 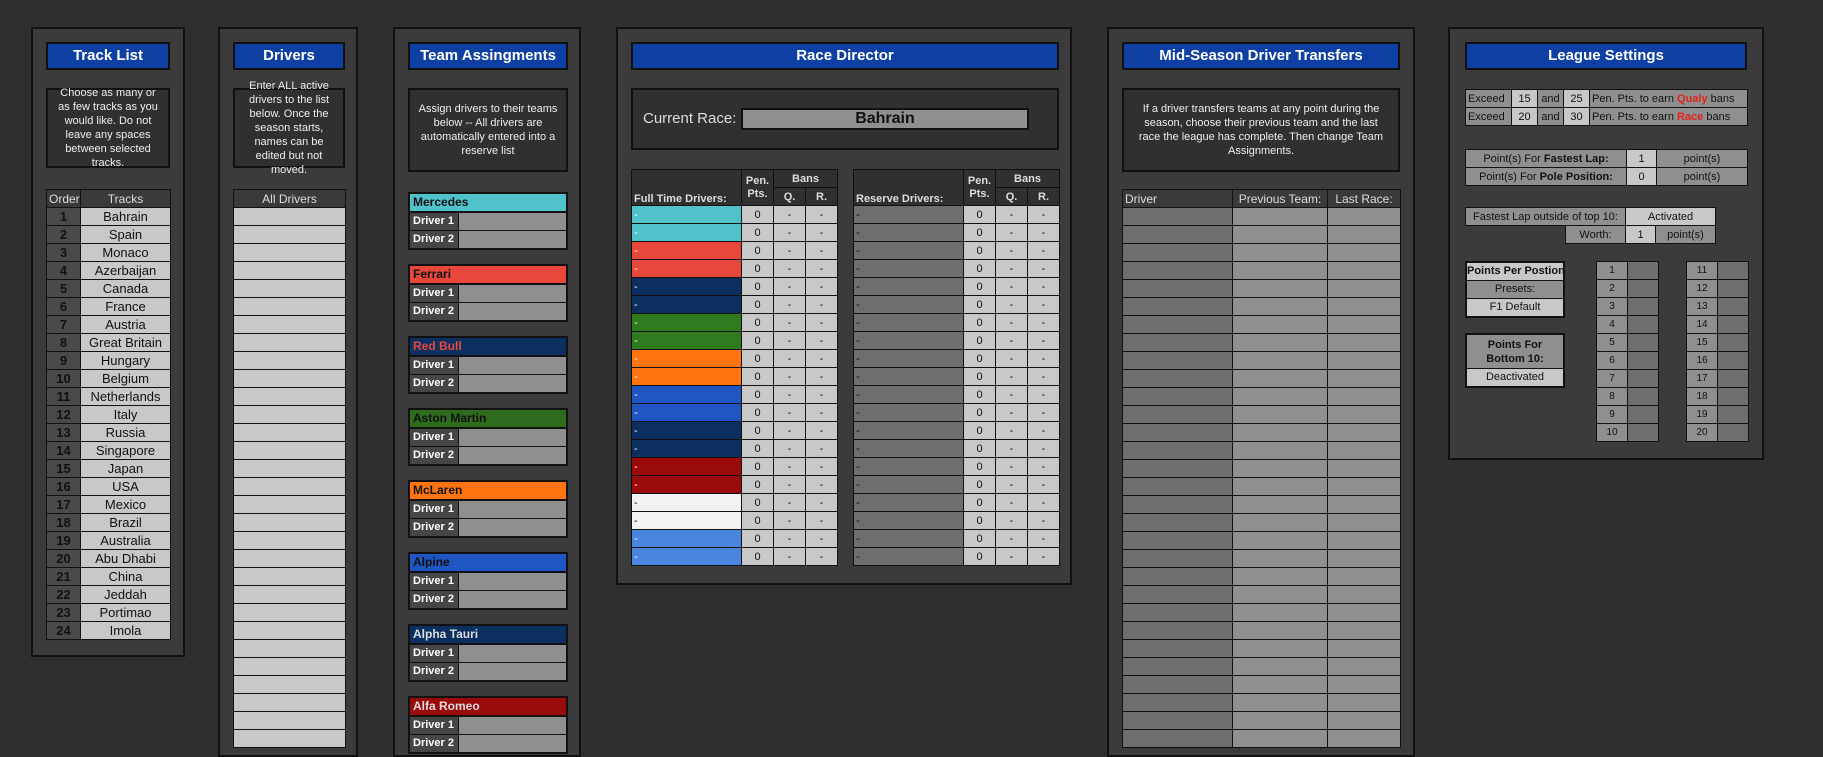 I want to click on fastest-lap-input: 1, so click(x=1641, y=158).